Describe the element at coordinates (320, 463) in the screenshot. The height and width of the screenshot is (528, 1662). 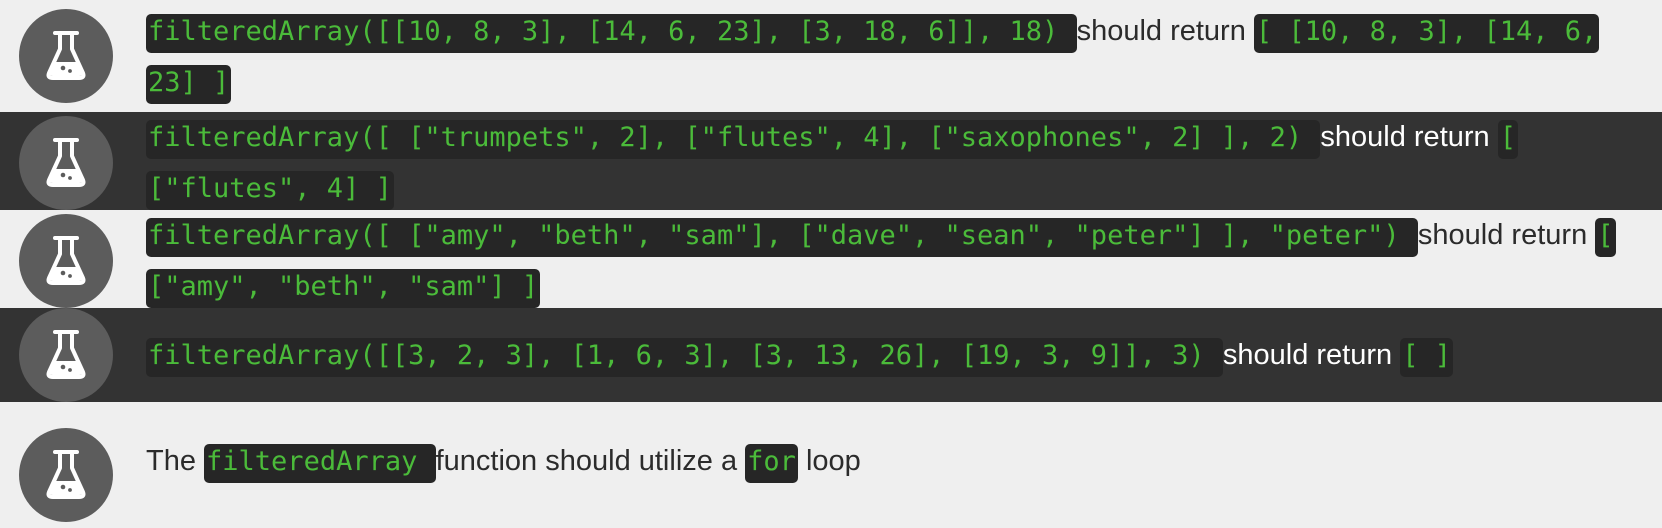
I see `code-snippet: filteredArray` at that location.